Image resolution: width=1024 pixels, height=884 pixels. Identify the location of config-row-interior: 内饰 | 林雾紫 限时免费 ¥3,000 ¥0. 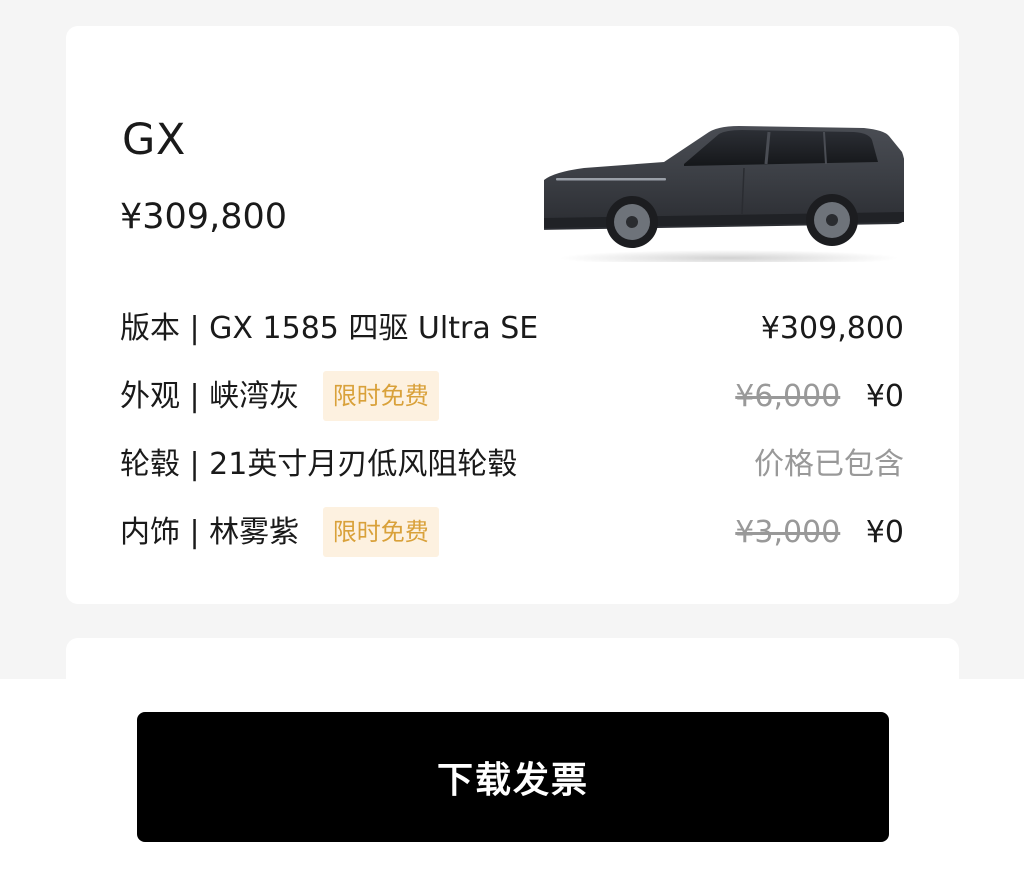
(512, 532).